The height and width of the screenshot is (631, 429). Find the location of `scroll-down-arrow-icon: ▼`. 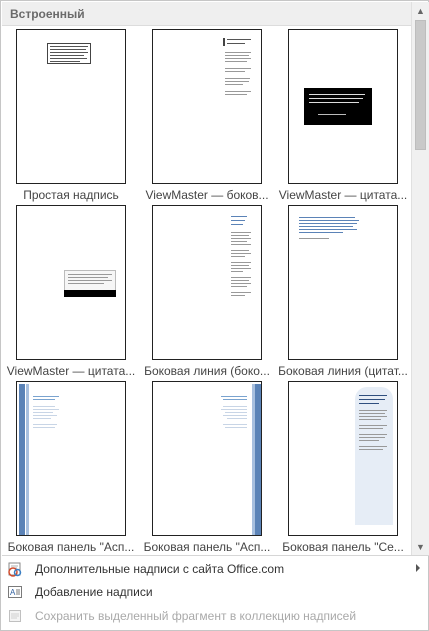

scroll-down-arrow-icon: ▼ is located at coordinates (420, 546).